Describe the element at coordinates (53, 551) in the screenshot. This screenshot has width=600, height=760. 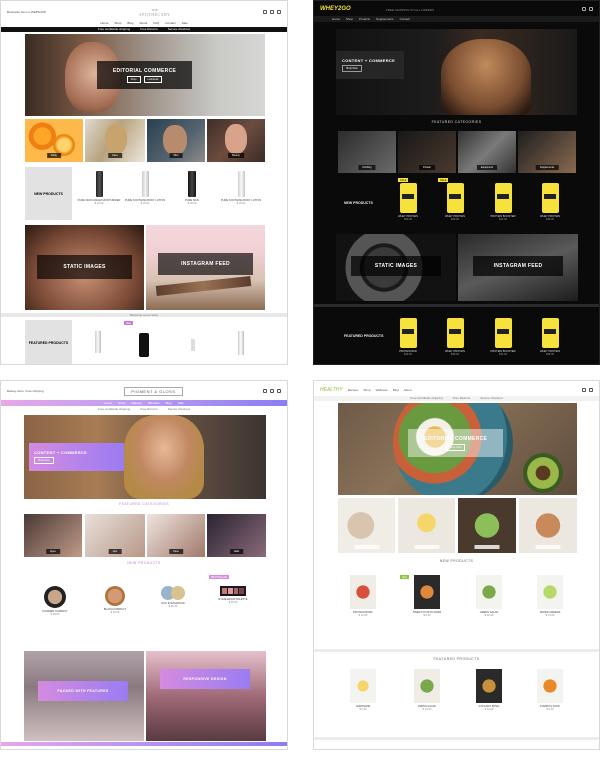
I see `category-label: Eyes` at that location.